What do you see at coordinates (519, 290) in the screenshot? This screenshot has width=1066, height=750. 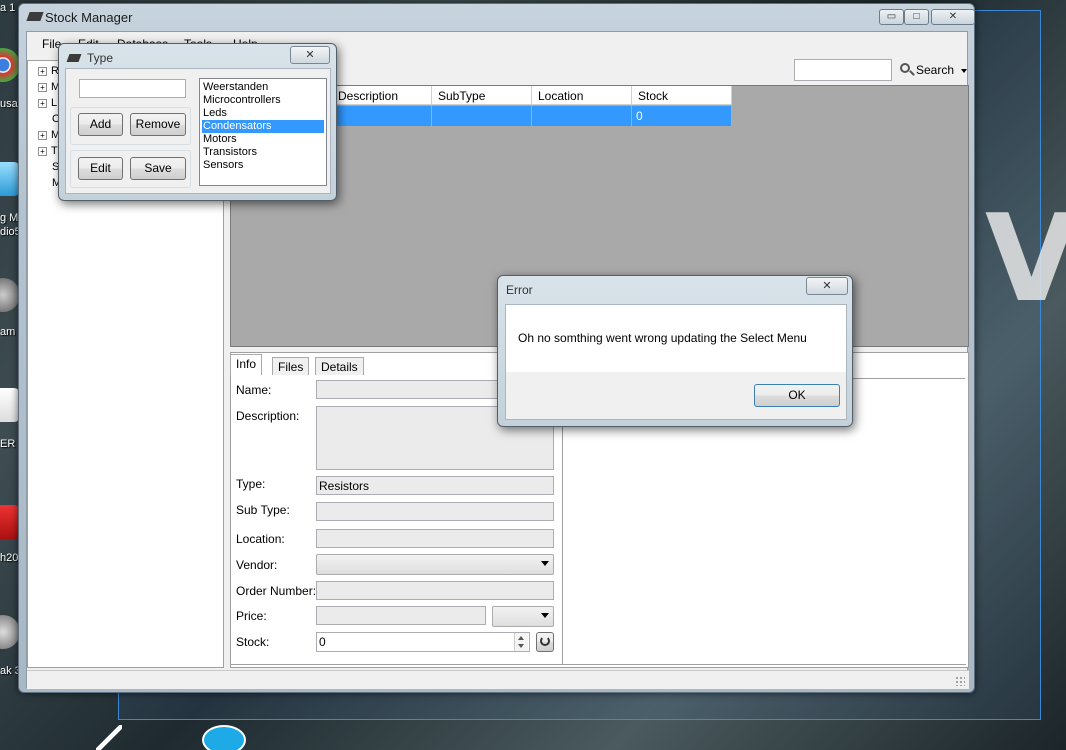 I see `error-dialog-title: Error` at bounding box center [519, 290].